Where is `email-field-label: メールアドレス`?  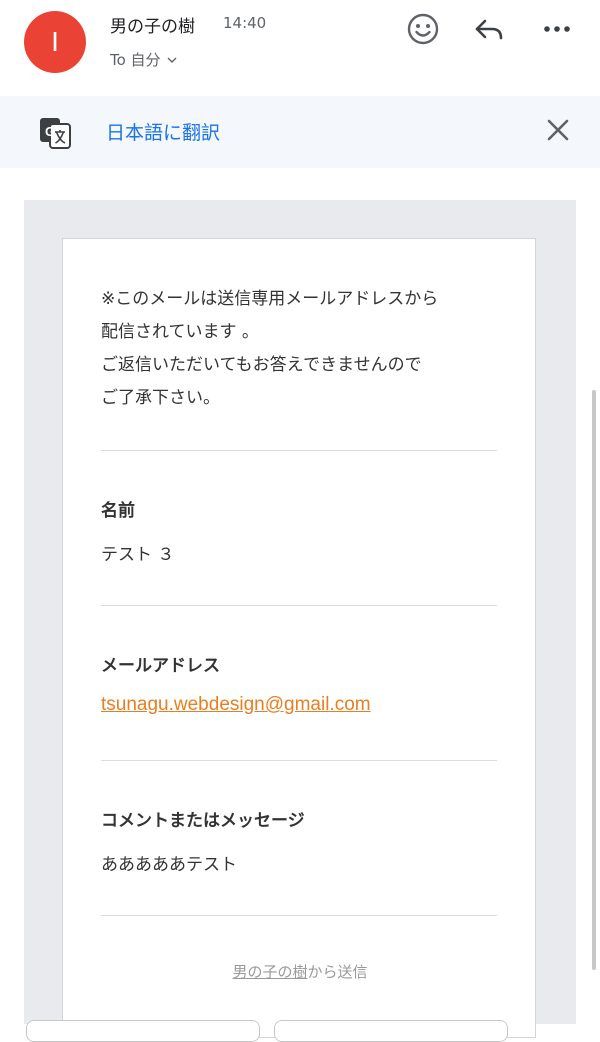 email-field-label: メールアドレス is located at coordinates (160, 666).